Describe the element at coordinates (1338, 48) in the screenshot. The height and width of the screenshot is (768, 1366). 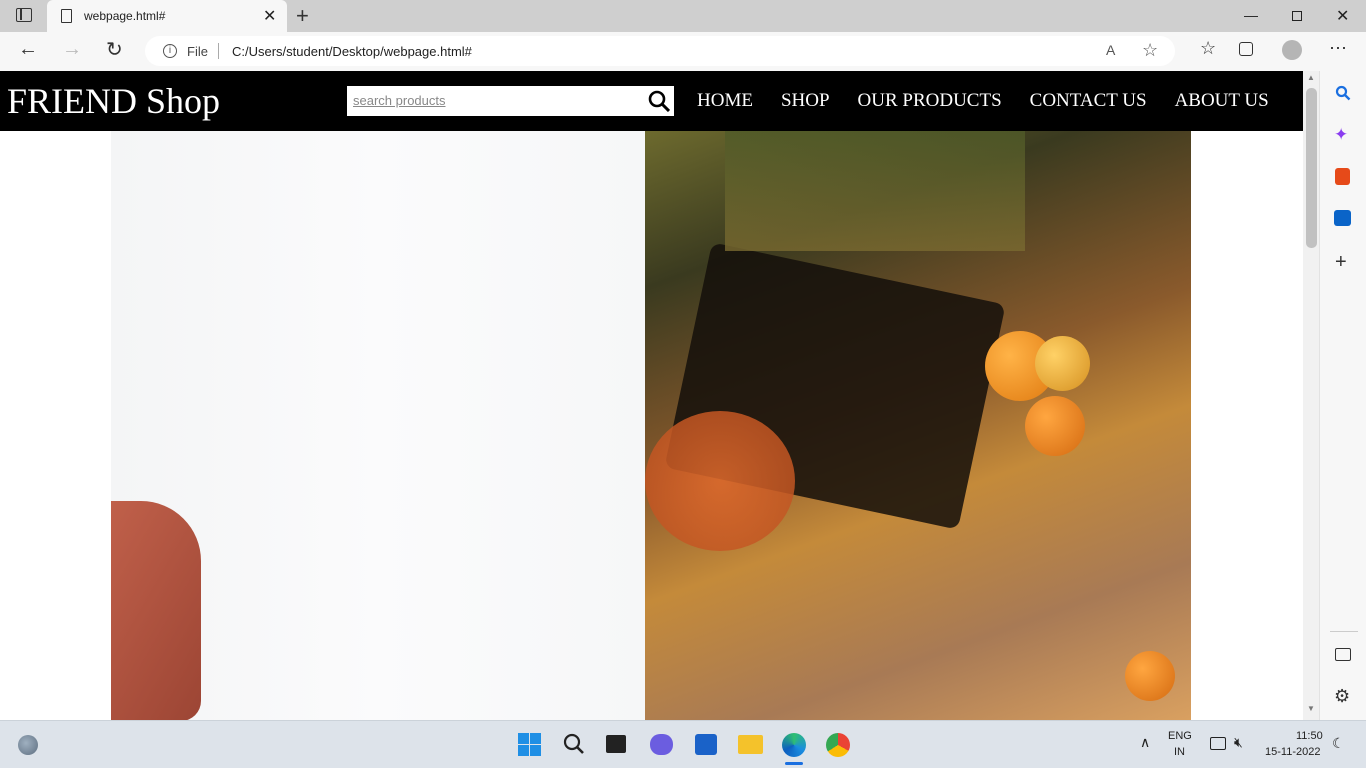
I see `more-icon: ⋯` at that location.